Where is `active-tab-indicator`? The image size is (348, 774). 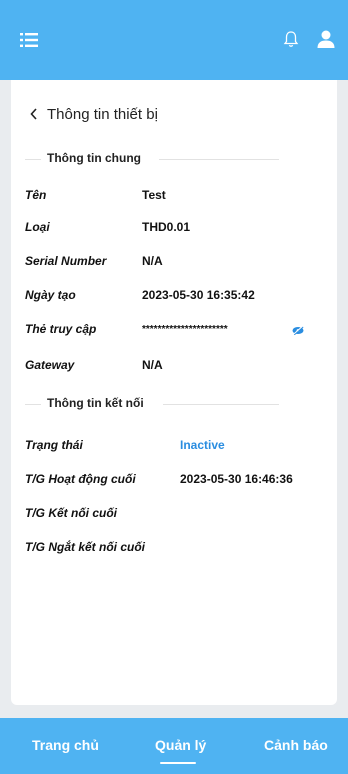
active-tab-indicator is located at coordinates (178, 763).